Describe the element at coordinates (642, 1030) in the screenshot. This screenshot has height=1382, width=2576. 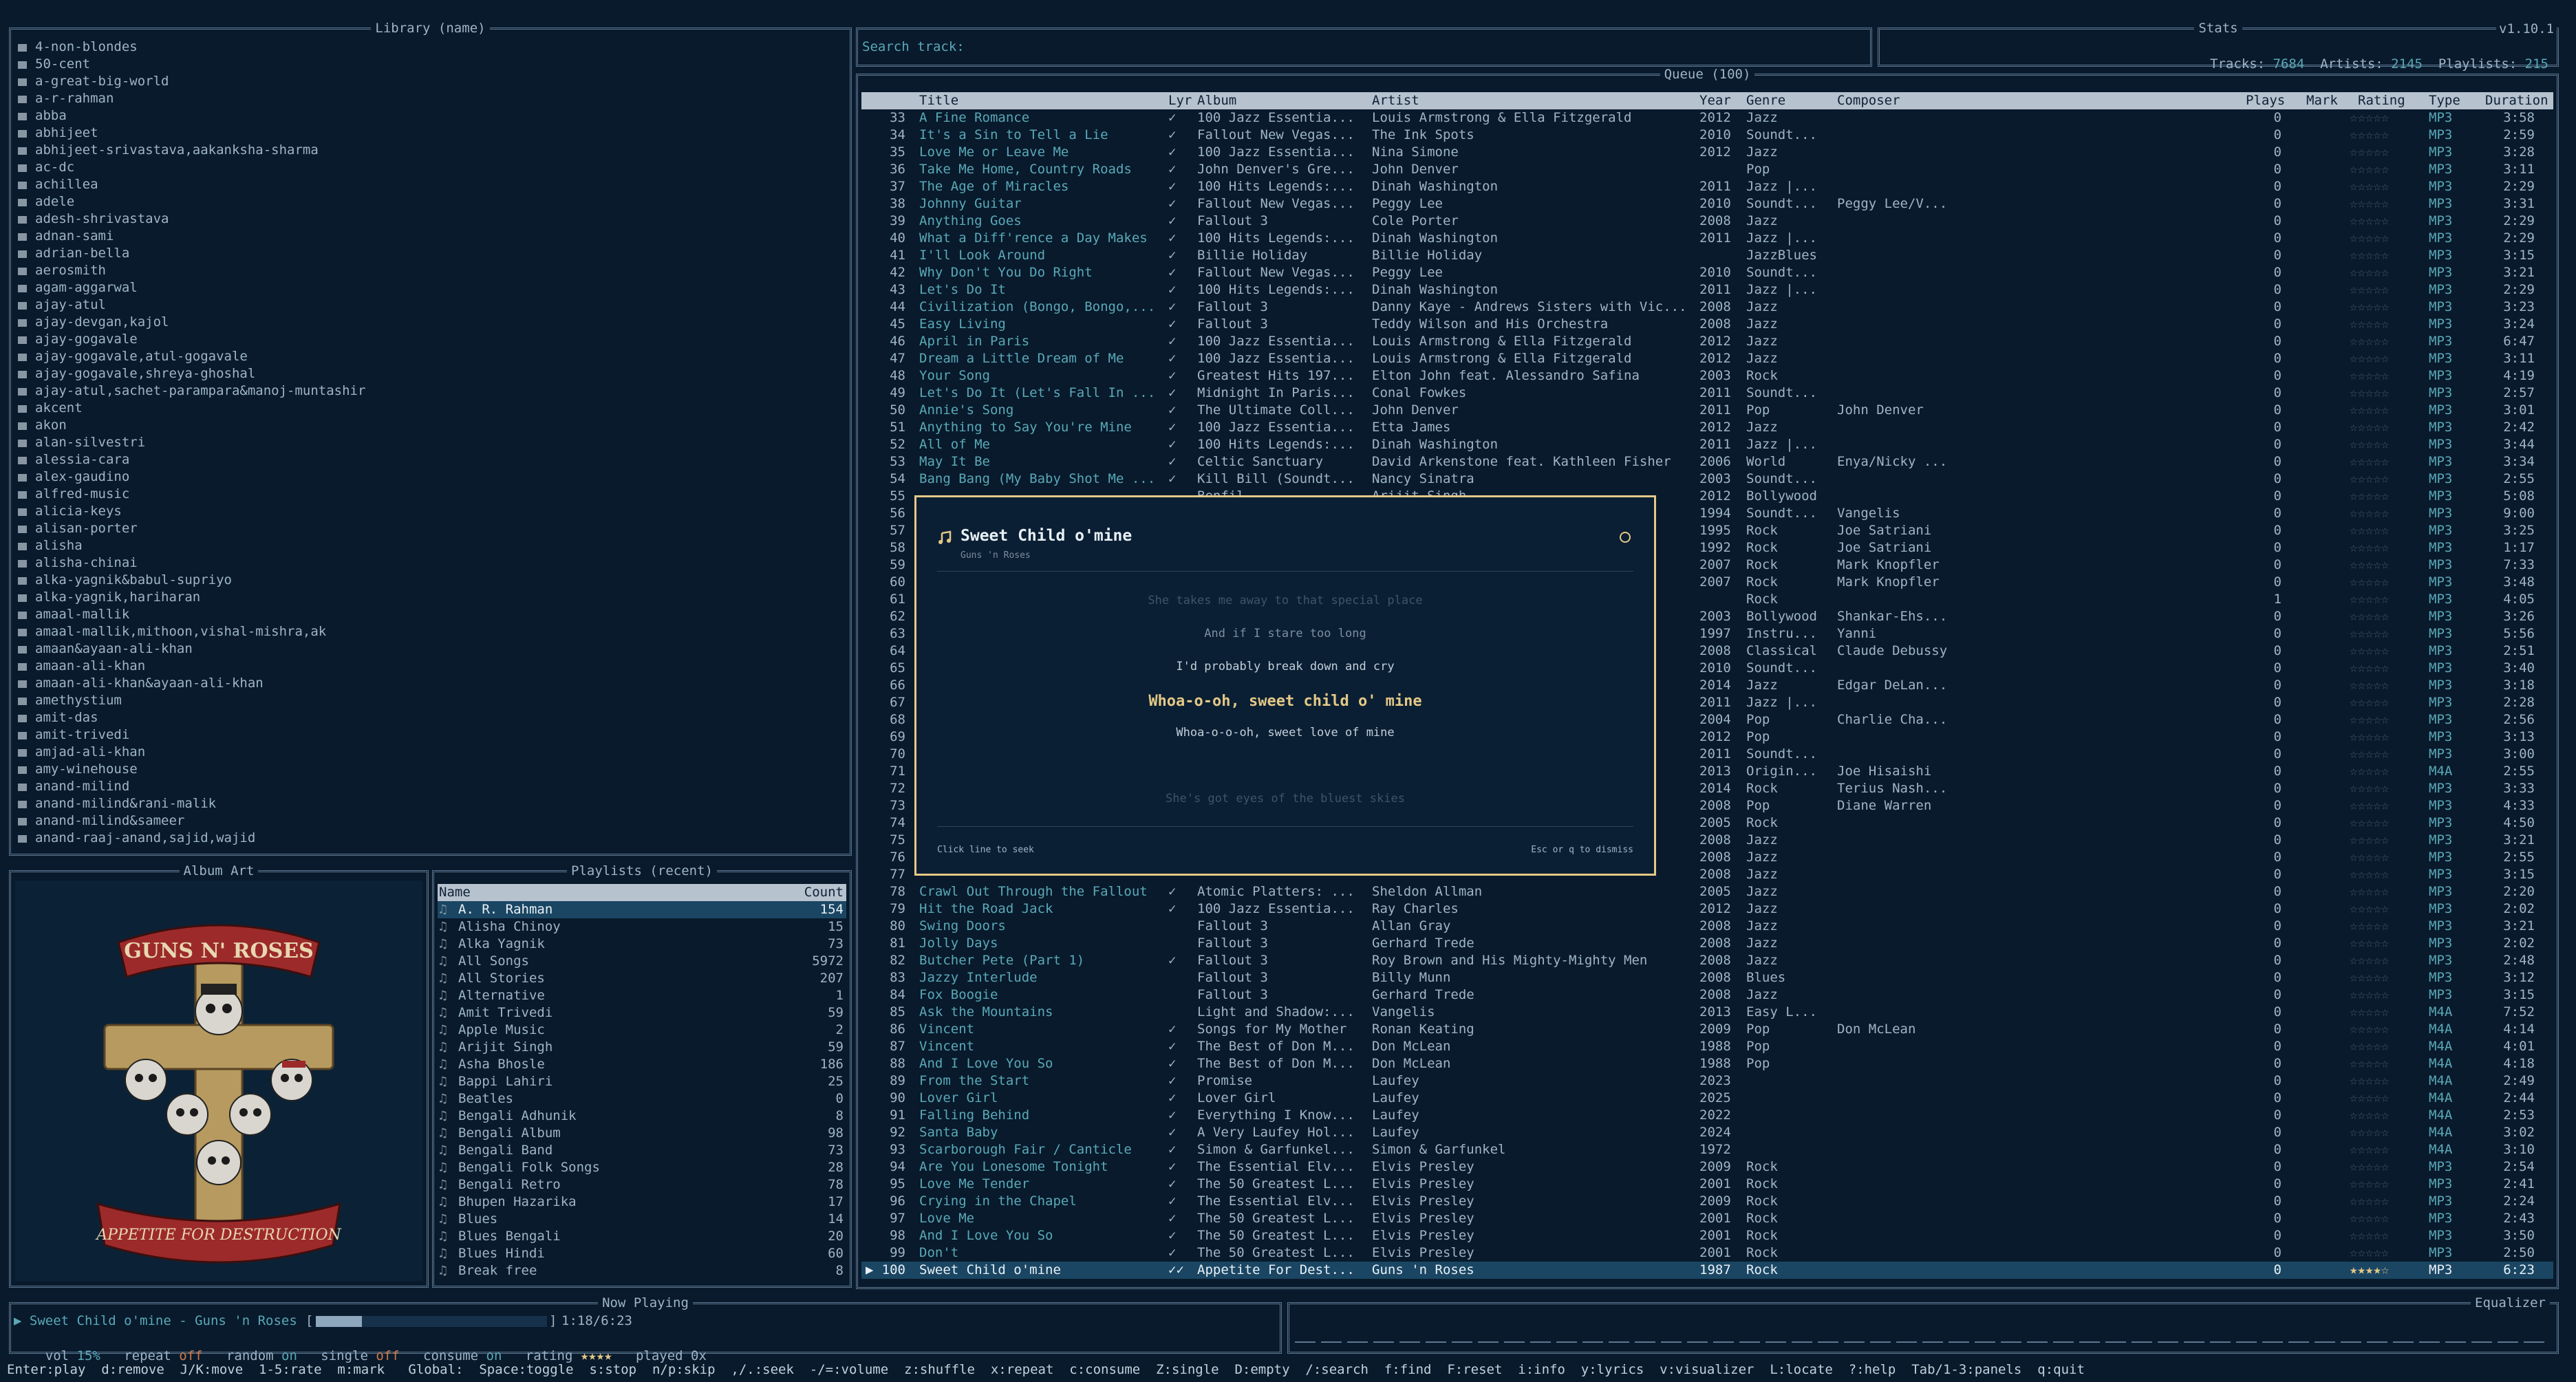
I see `playlist-row: ♫ Apple Music 2` at that location.